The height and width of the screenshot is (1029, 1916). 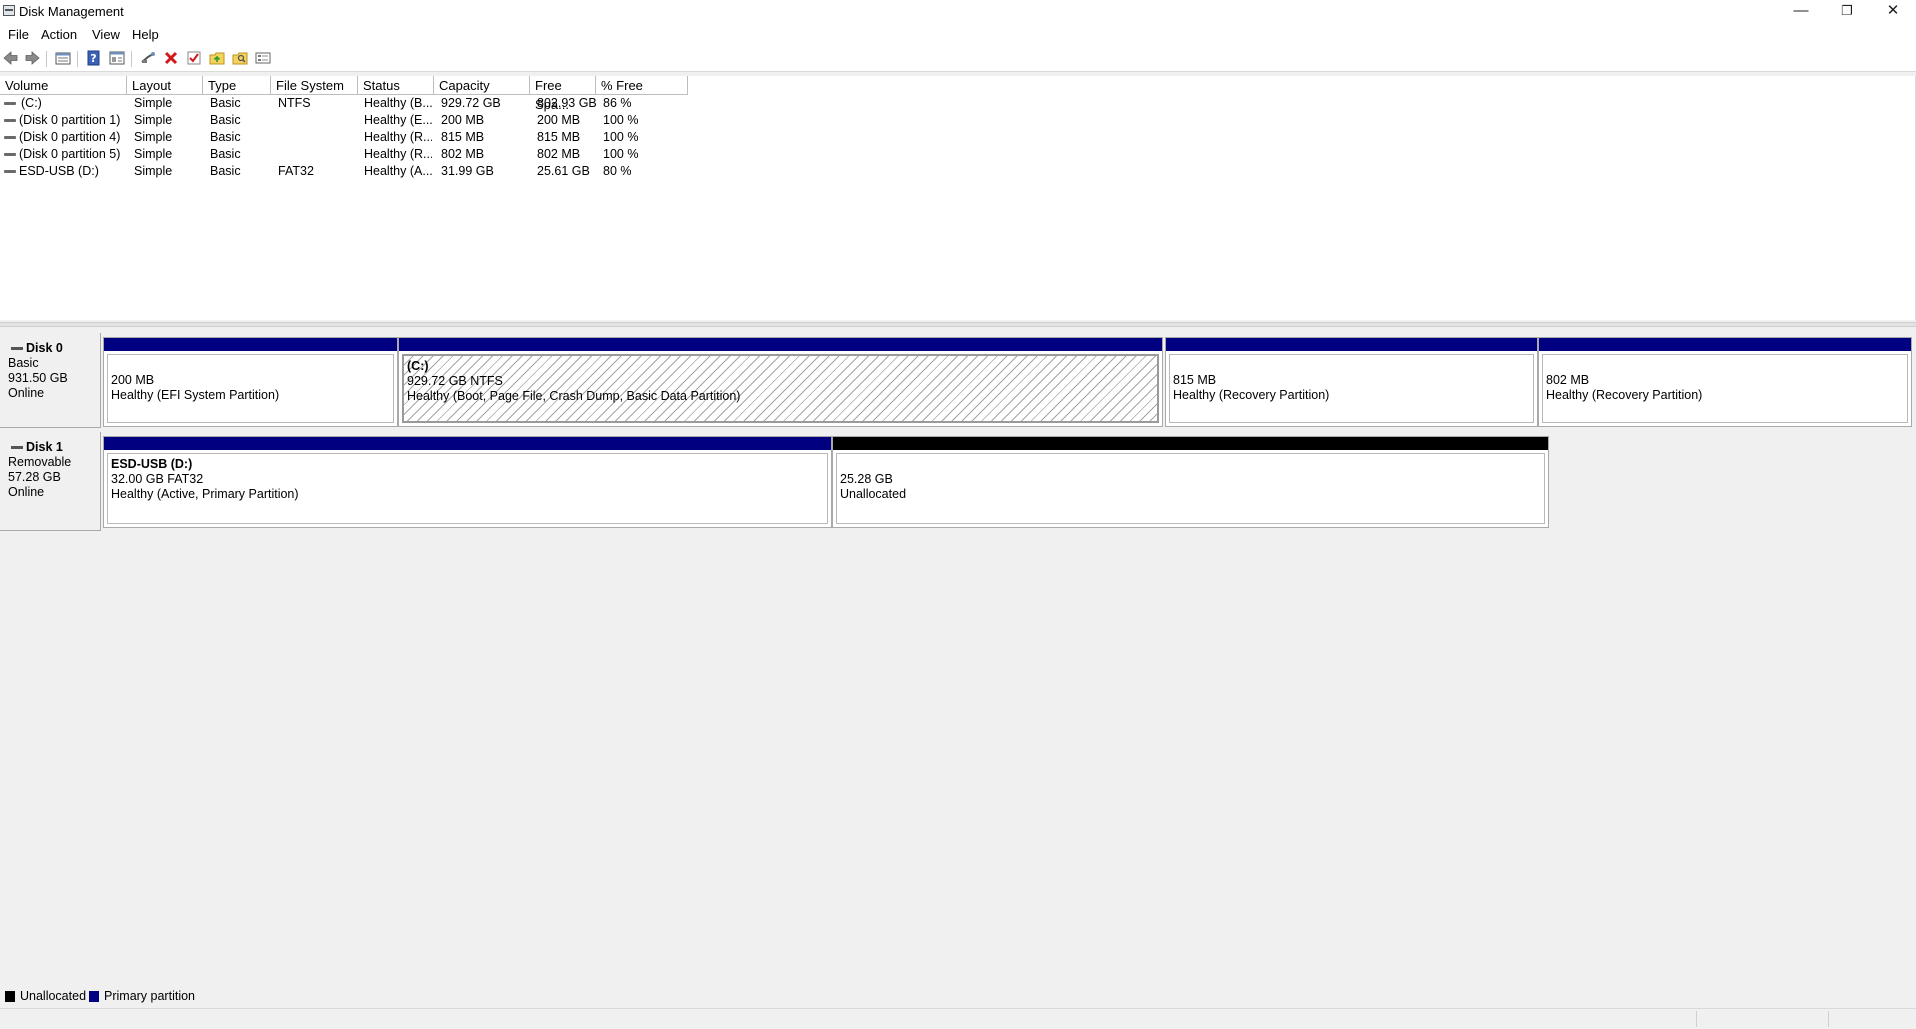 I want to click on pane-splitter, so click(x=958, y=324).